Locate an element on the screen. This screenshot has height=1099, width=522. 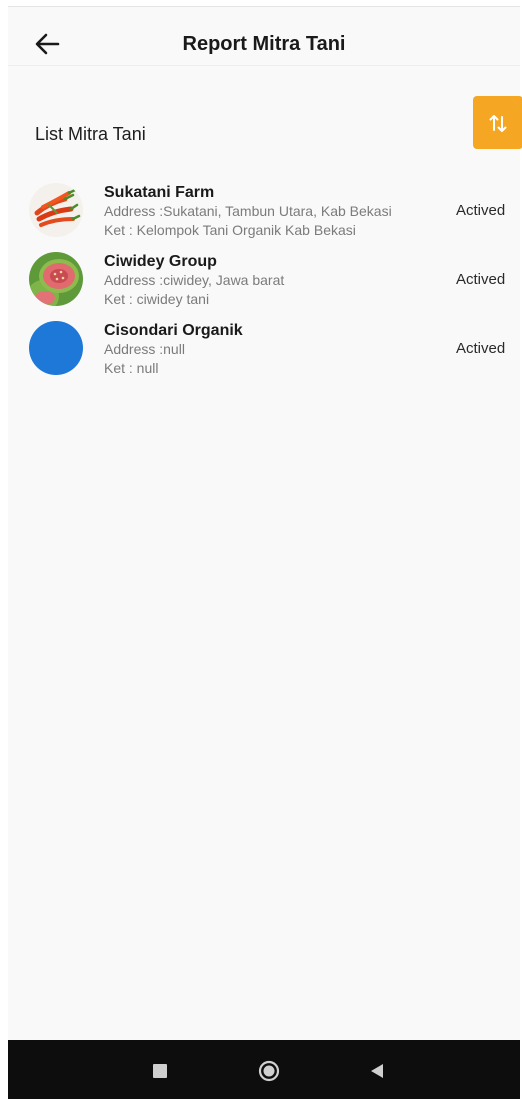
placeholder-avatar is located at coordinates (56, 348).